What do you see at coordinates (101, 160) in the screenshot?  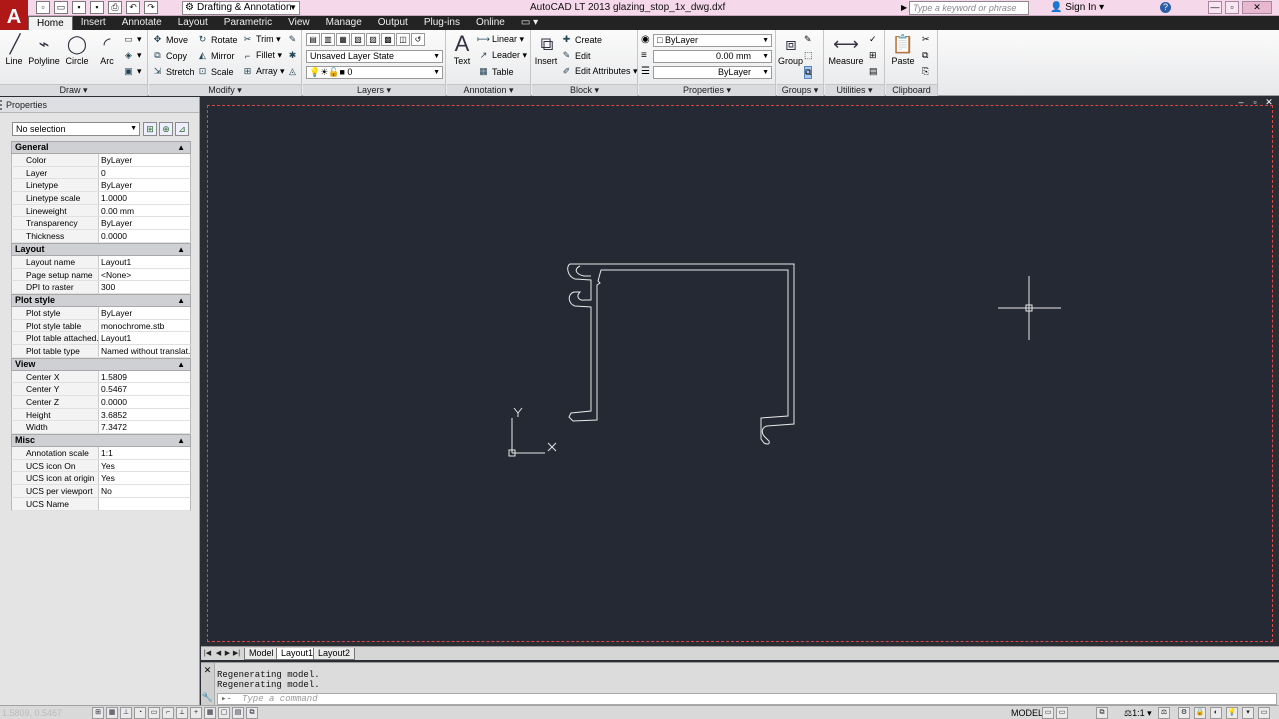 I see `property-row: Color ByLayer` at bounding box center [101, 160].